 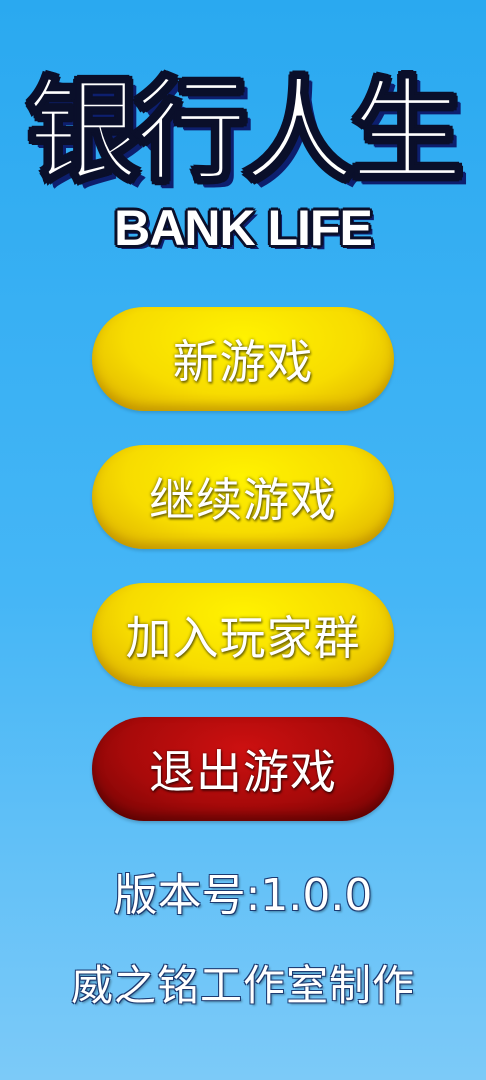 I want to click on exit-game-button: 退出游戏, so click(x=243, y=769).